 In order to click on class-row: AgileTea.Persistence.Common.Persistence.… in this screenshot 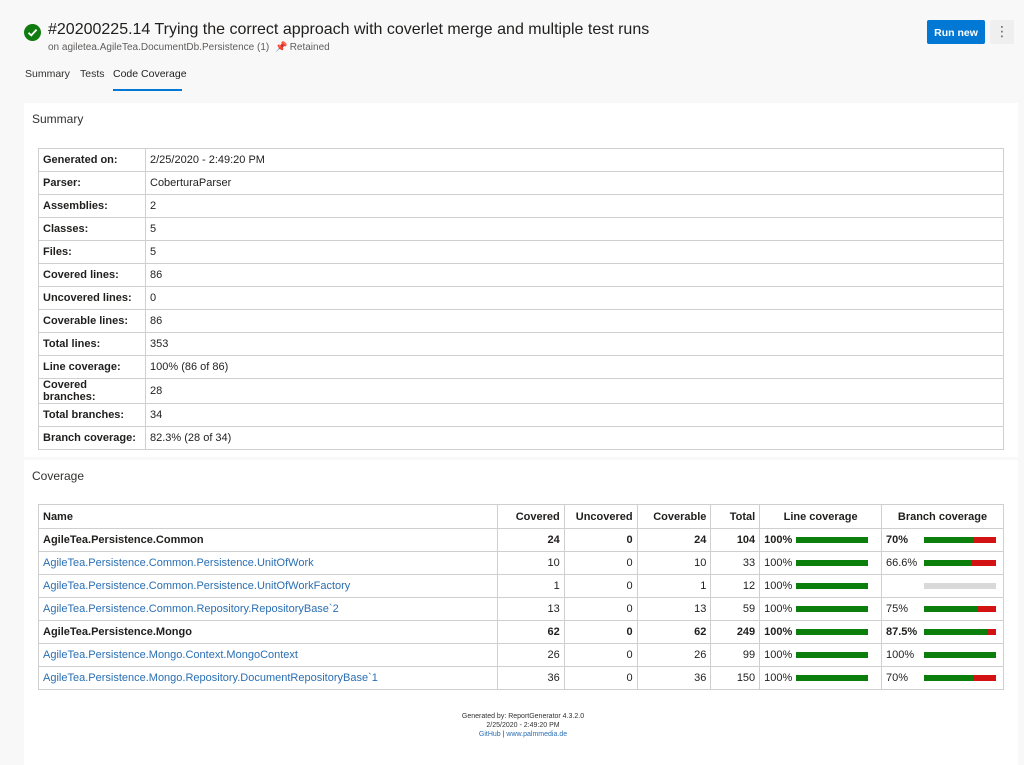, I will do `click(521, 563)`.